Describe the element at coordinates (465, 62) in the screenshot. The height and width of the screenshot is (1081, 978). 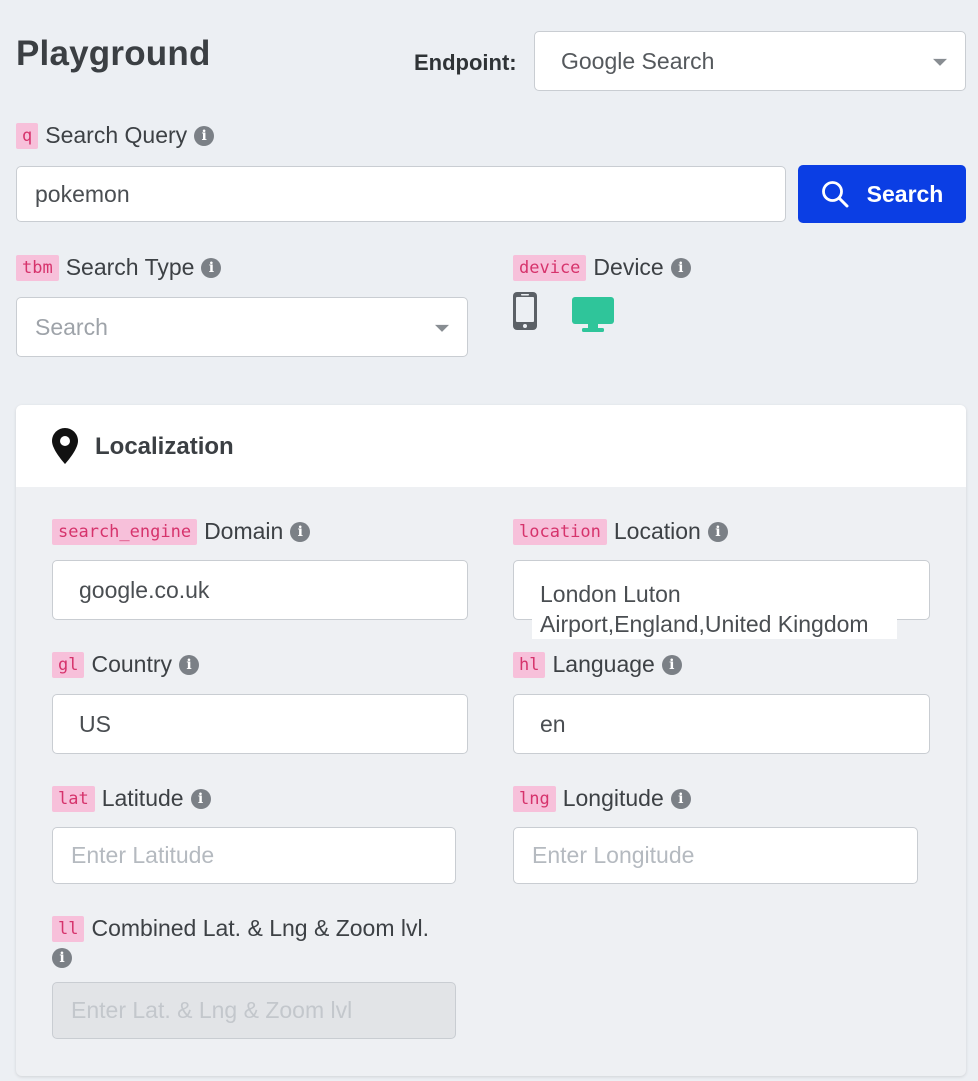
I see `endpoint-label: Endpoint:` at that location.